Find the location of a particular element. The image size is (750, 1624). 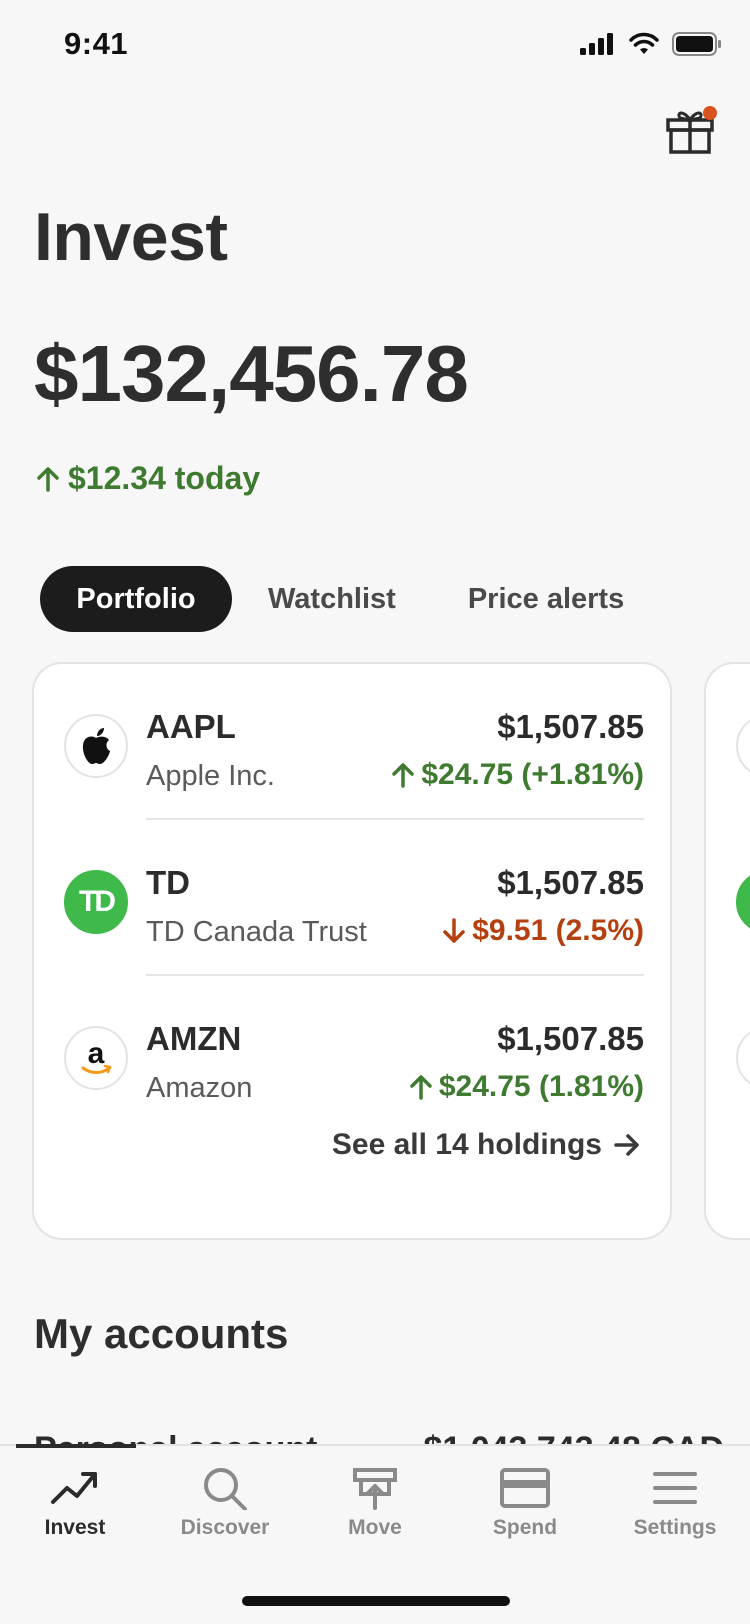

holding-change: $24.75 (+1.81%) is located at coordinates (517, 775).